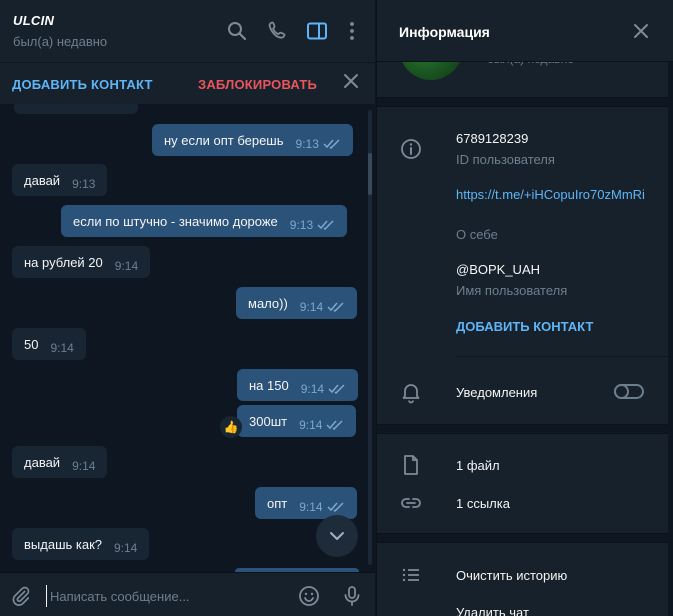 The width and height of the screenshot is (673, 616). Describe the element at coordinates (21, 596) in the screenshot. I see `paperclip-icon` at that location.